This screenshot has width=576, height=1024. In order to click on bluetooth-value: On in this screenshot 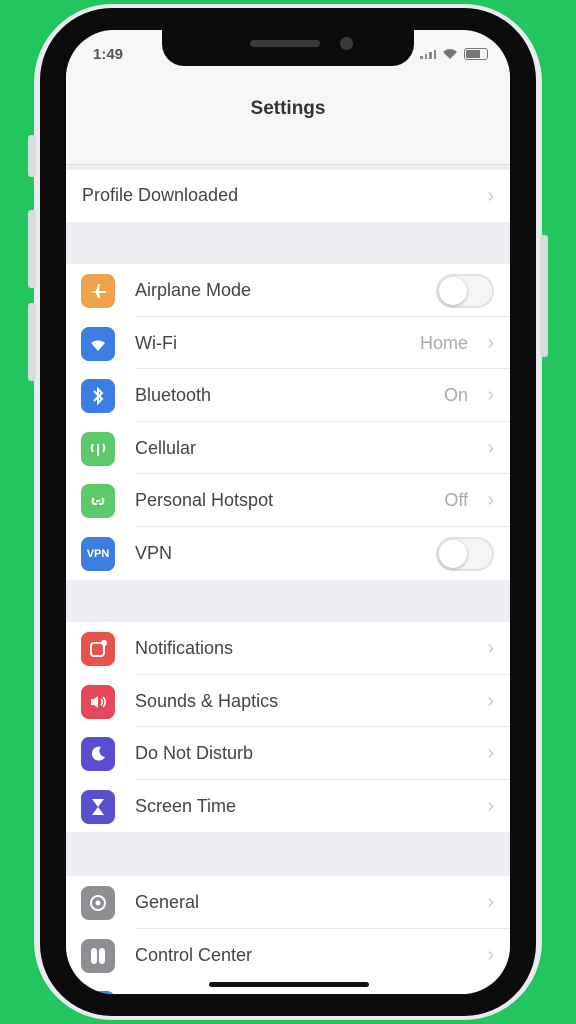, I will do `click(455, 395)`.